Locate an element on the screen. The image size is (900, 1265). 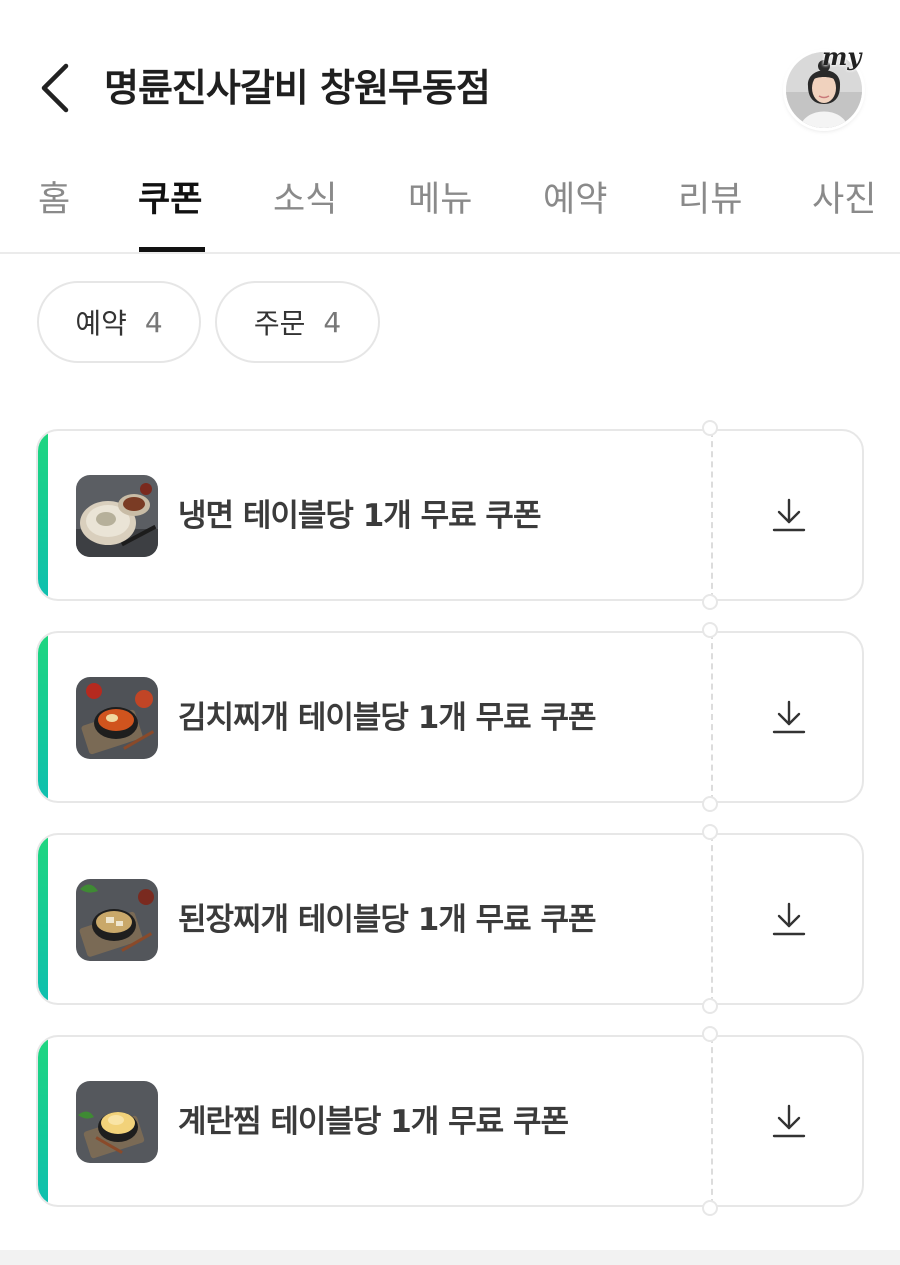
filter-chip-reservation: 예약 4 is located at coordinates (119, 322).